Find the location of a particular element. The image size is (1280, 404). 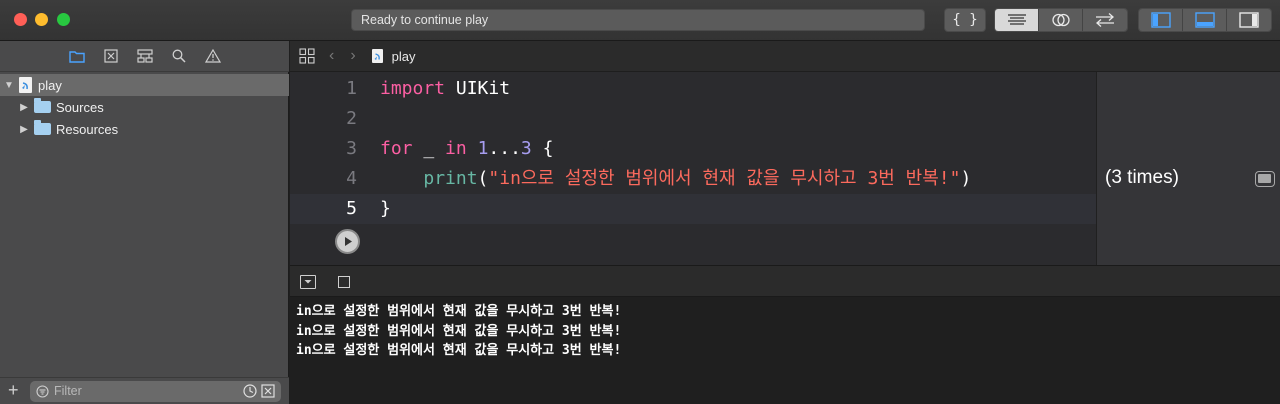

line-number: 5 is located at coordinates (351, 208).